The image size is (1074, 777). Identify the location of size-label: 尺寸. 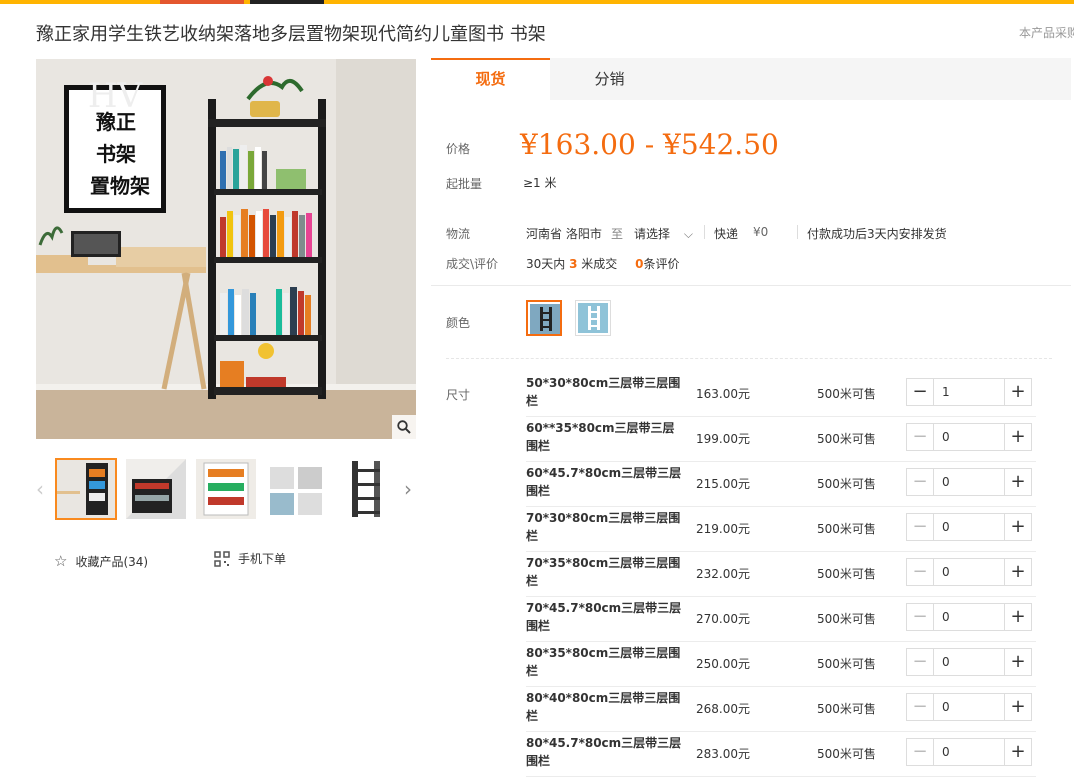
(458, 395).